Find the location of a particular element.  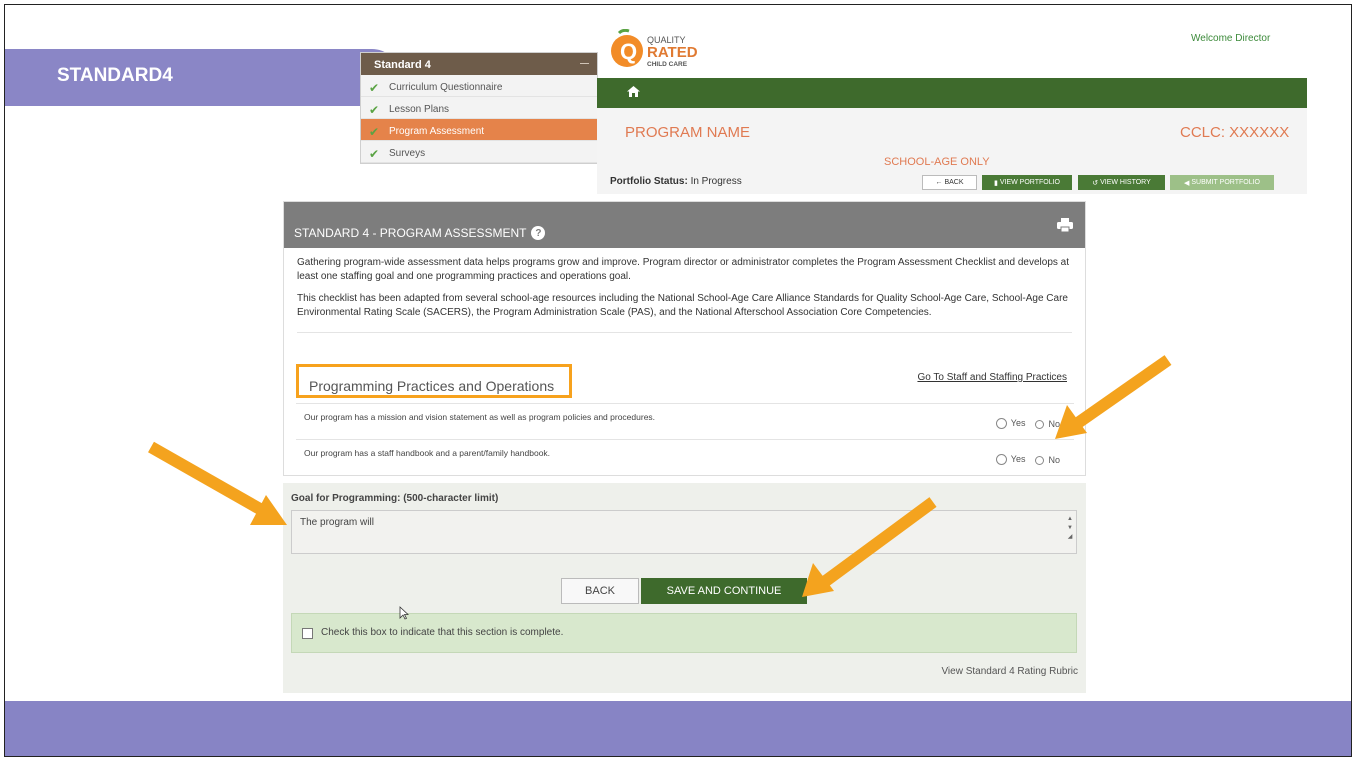

slide-footer-band is located at coordinates (678, 728).